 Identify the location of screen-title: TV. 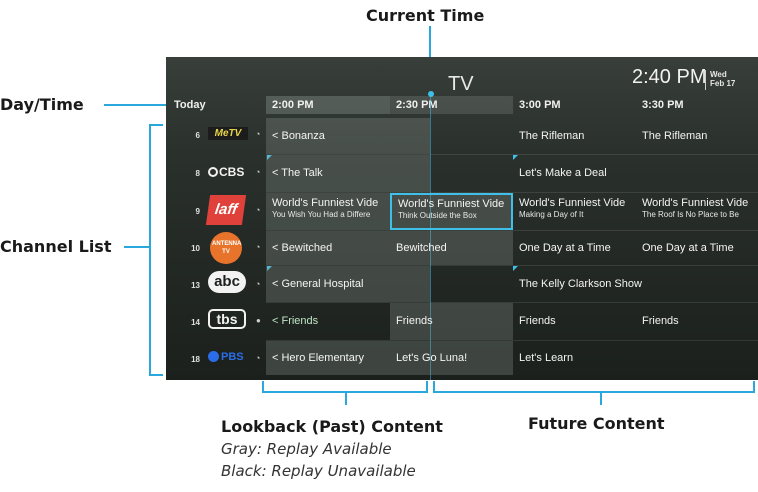
(461, 84).